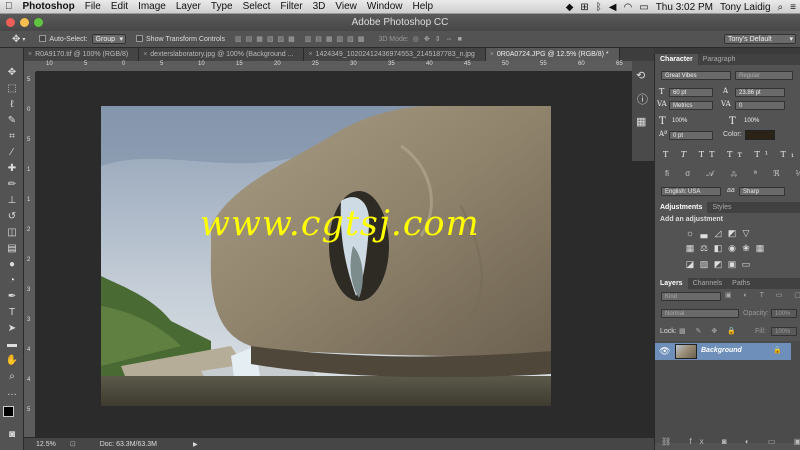 Image resolution: width=800 pixels, height=450 pixels. I want to click on fill-field: 100%, so click(784, 331).